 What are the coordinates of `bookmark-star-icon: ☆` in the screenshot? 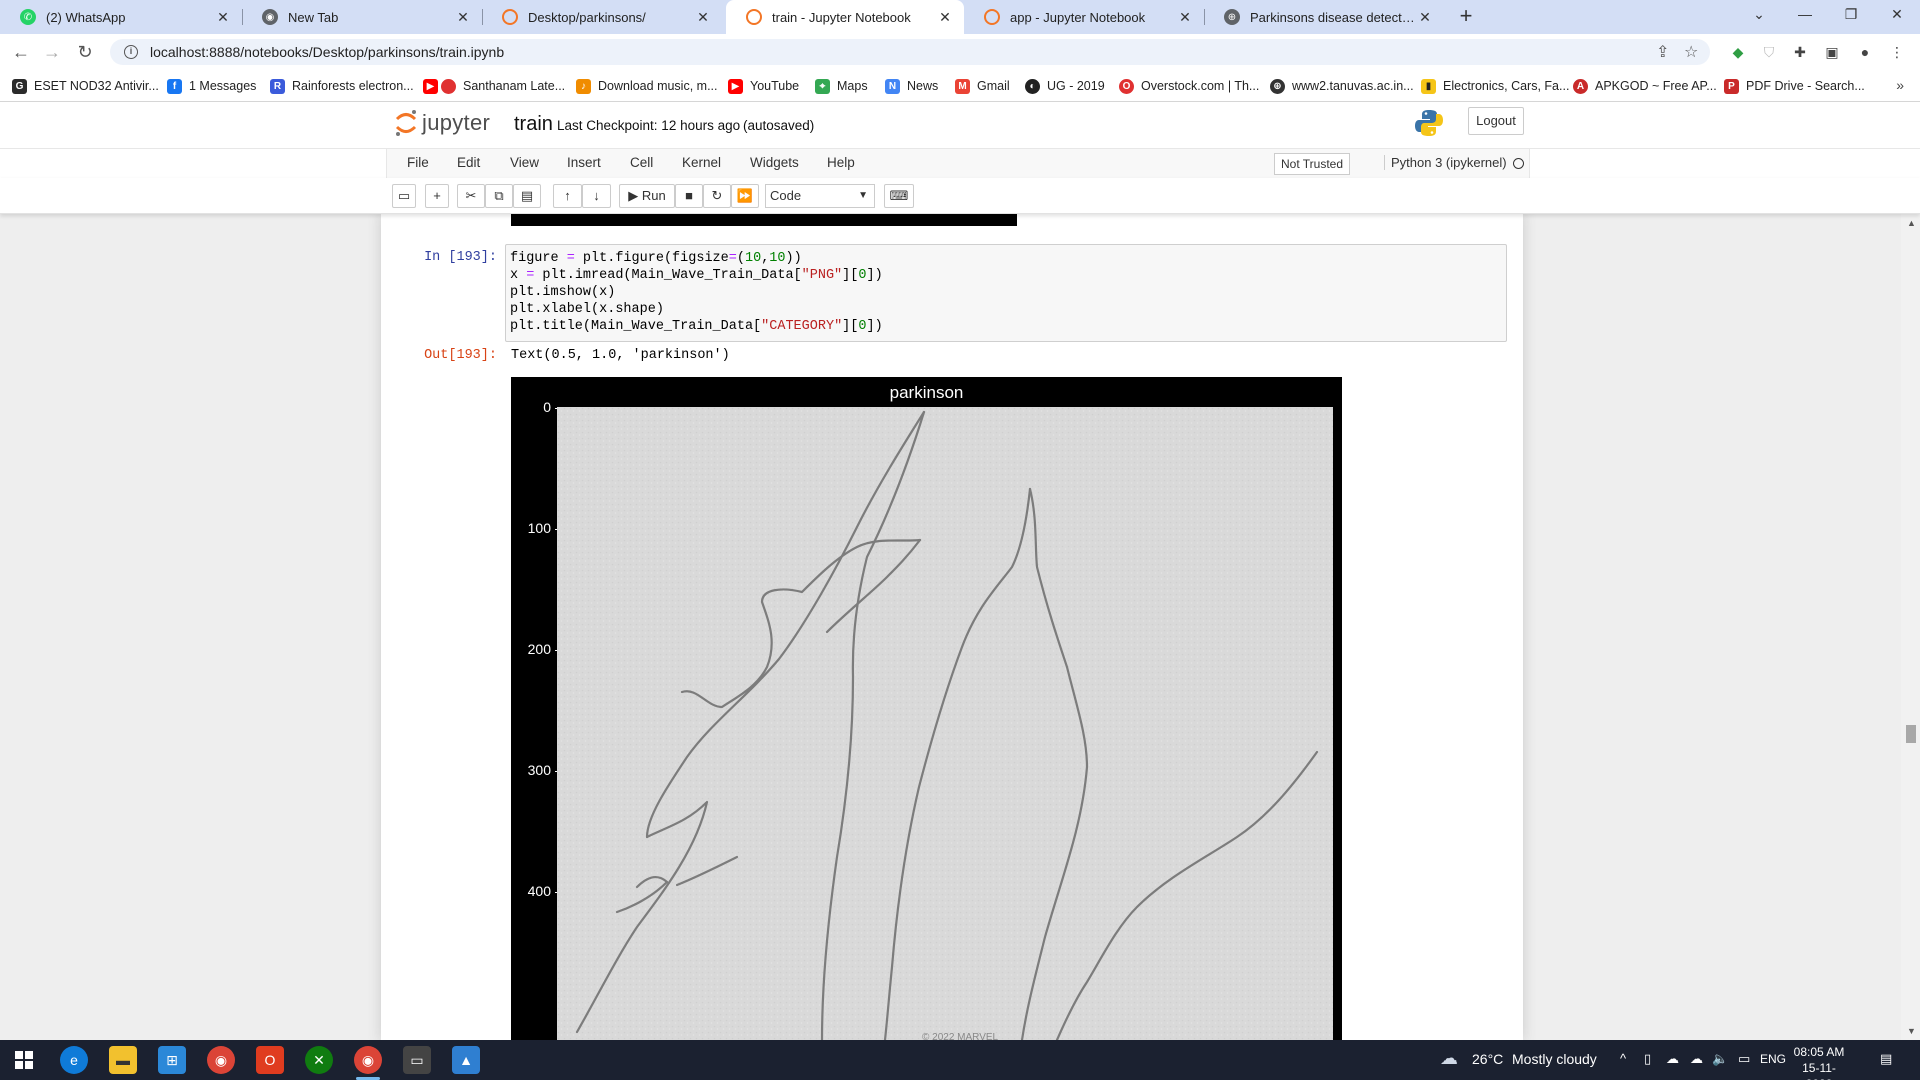 It's located at (1691, 52).